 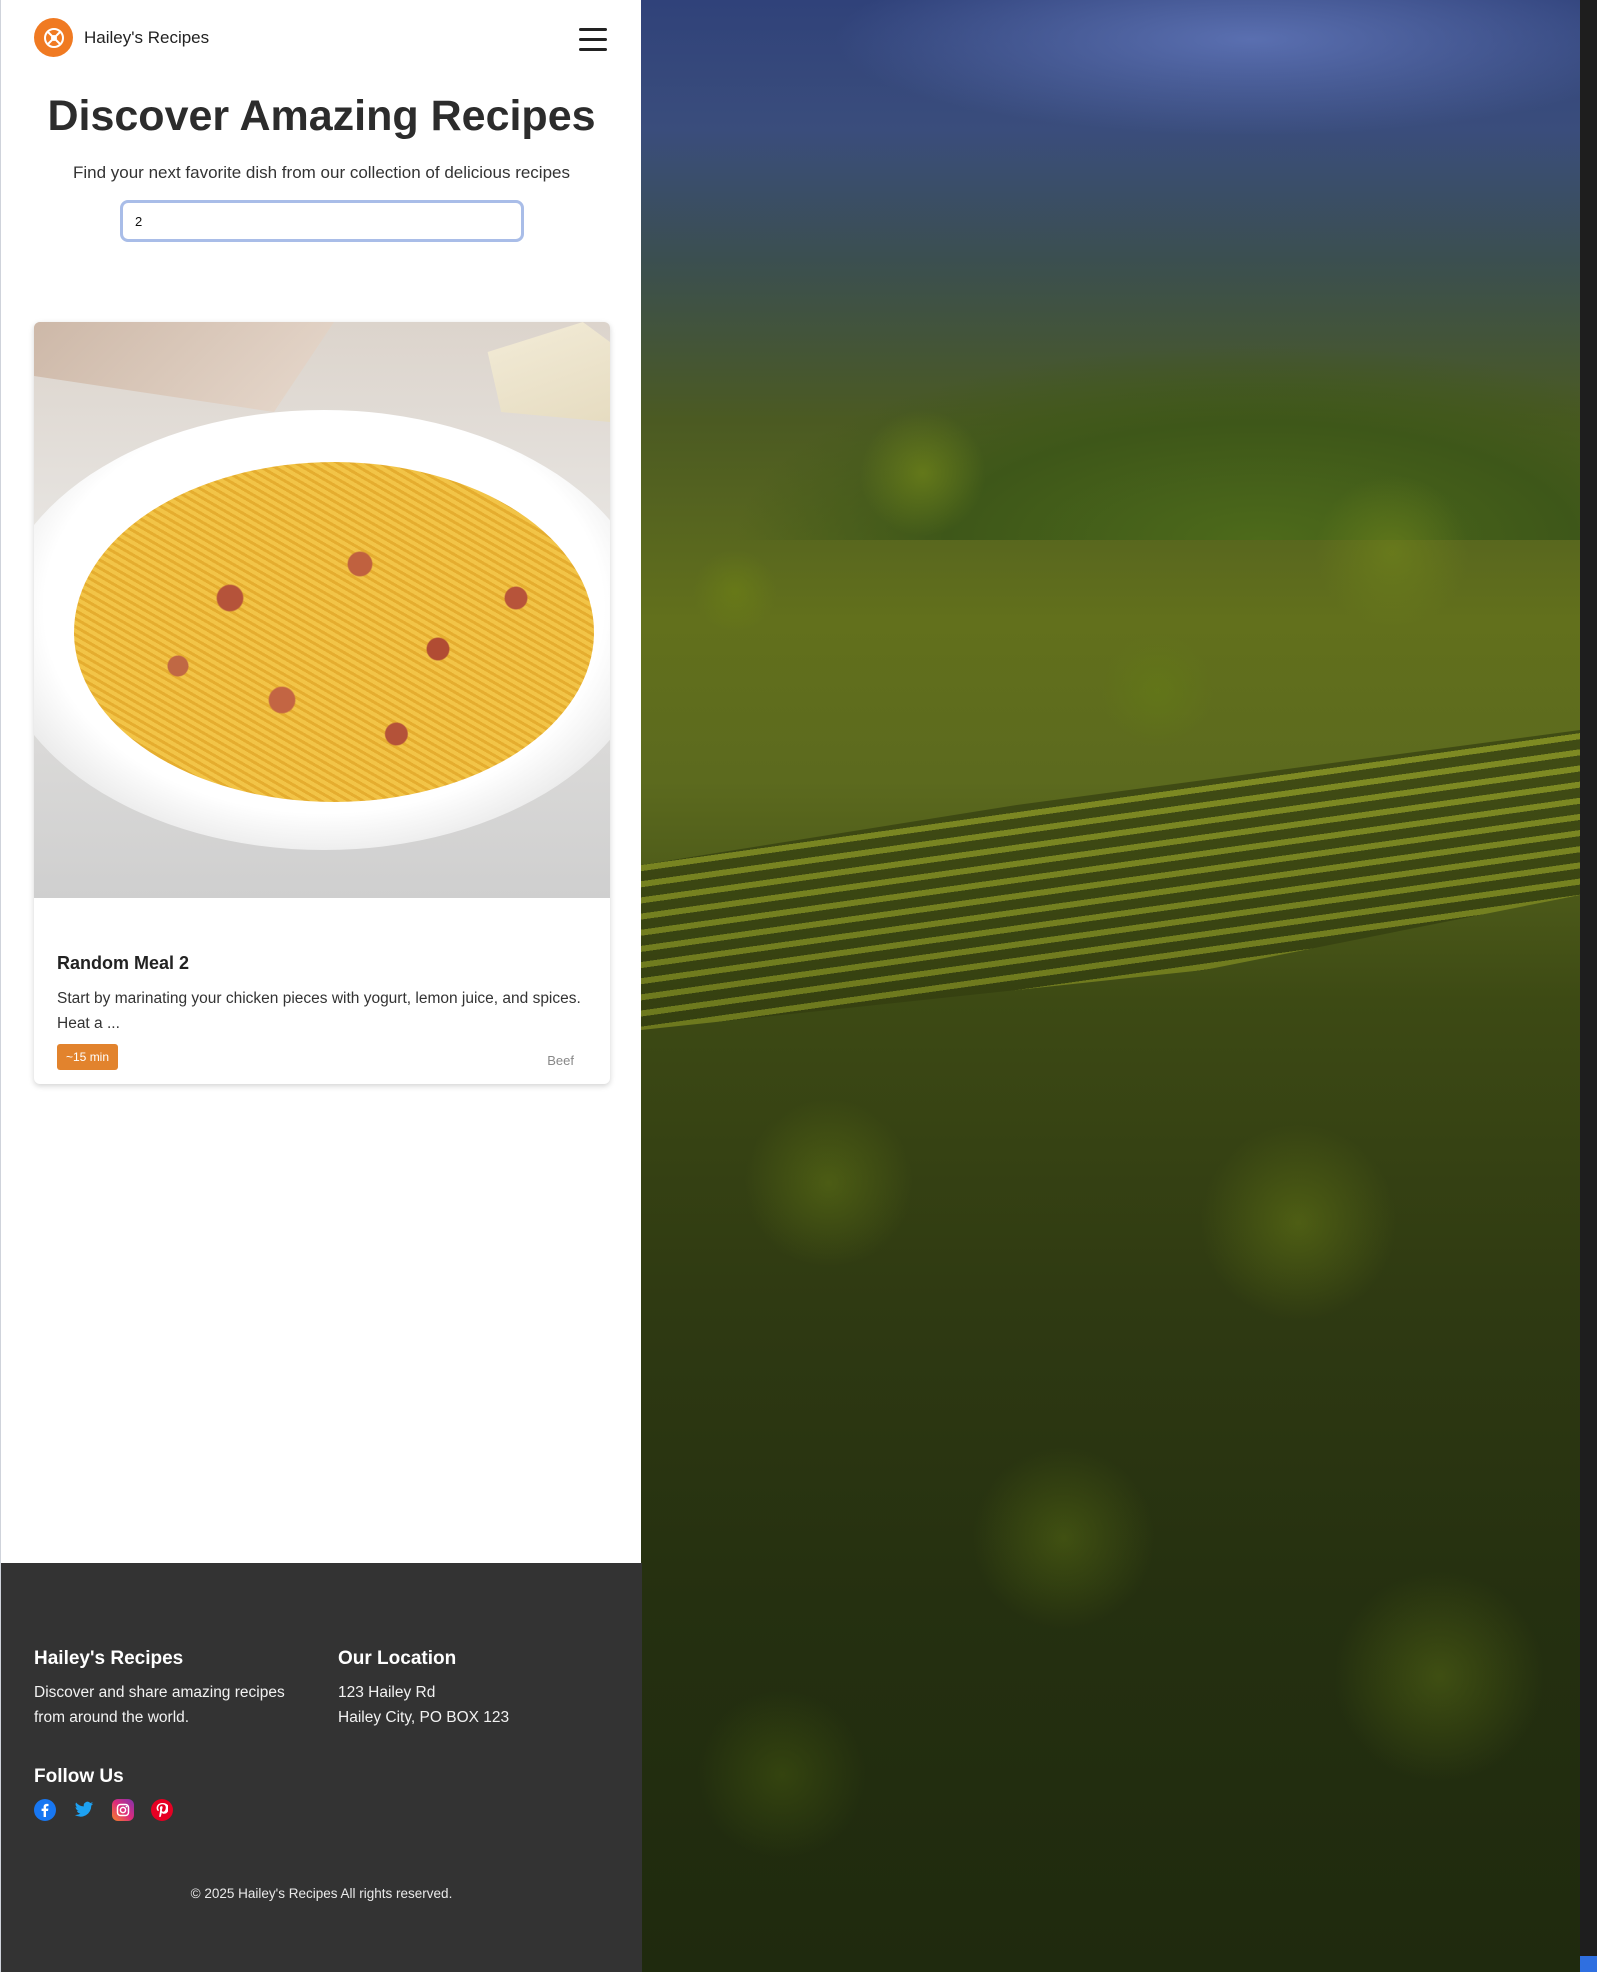 I want to click on footer-address-line2: Hailey City, PO BOX 123, so click(x=424, y=1717).